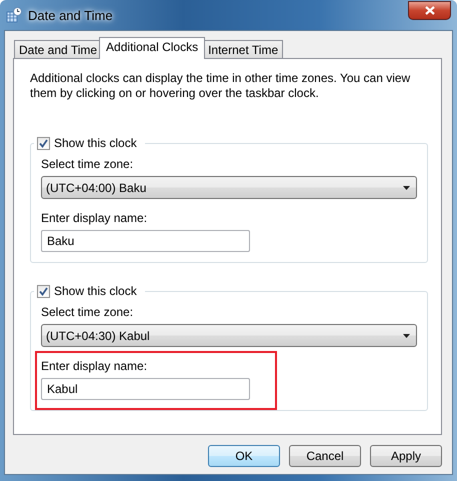 The image size is (457, 481). What do you see at coordinates (243, 49) in the screenshot?
I see `tab: Internet Time` at bounding box center [243, 49].